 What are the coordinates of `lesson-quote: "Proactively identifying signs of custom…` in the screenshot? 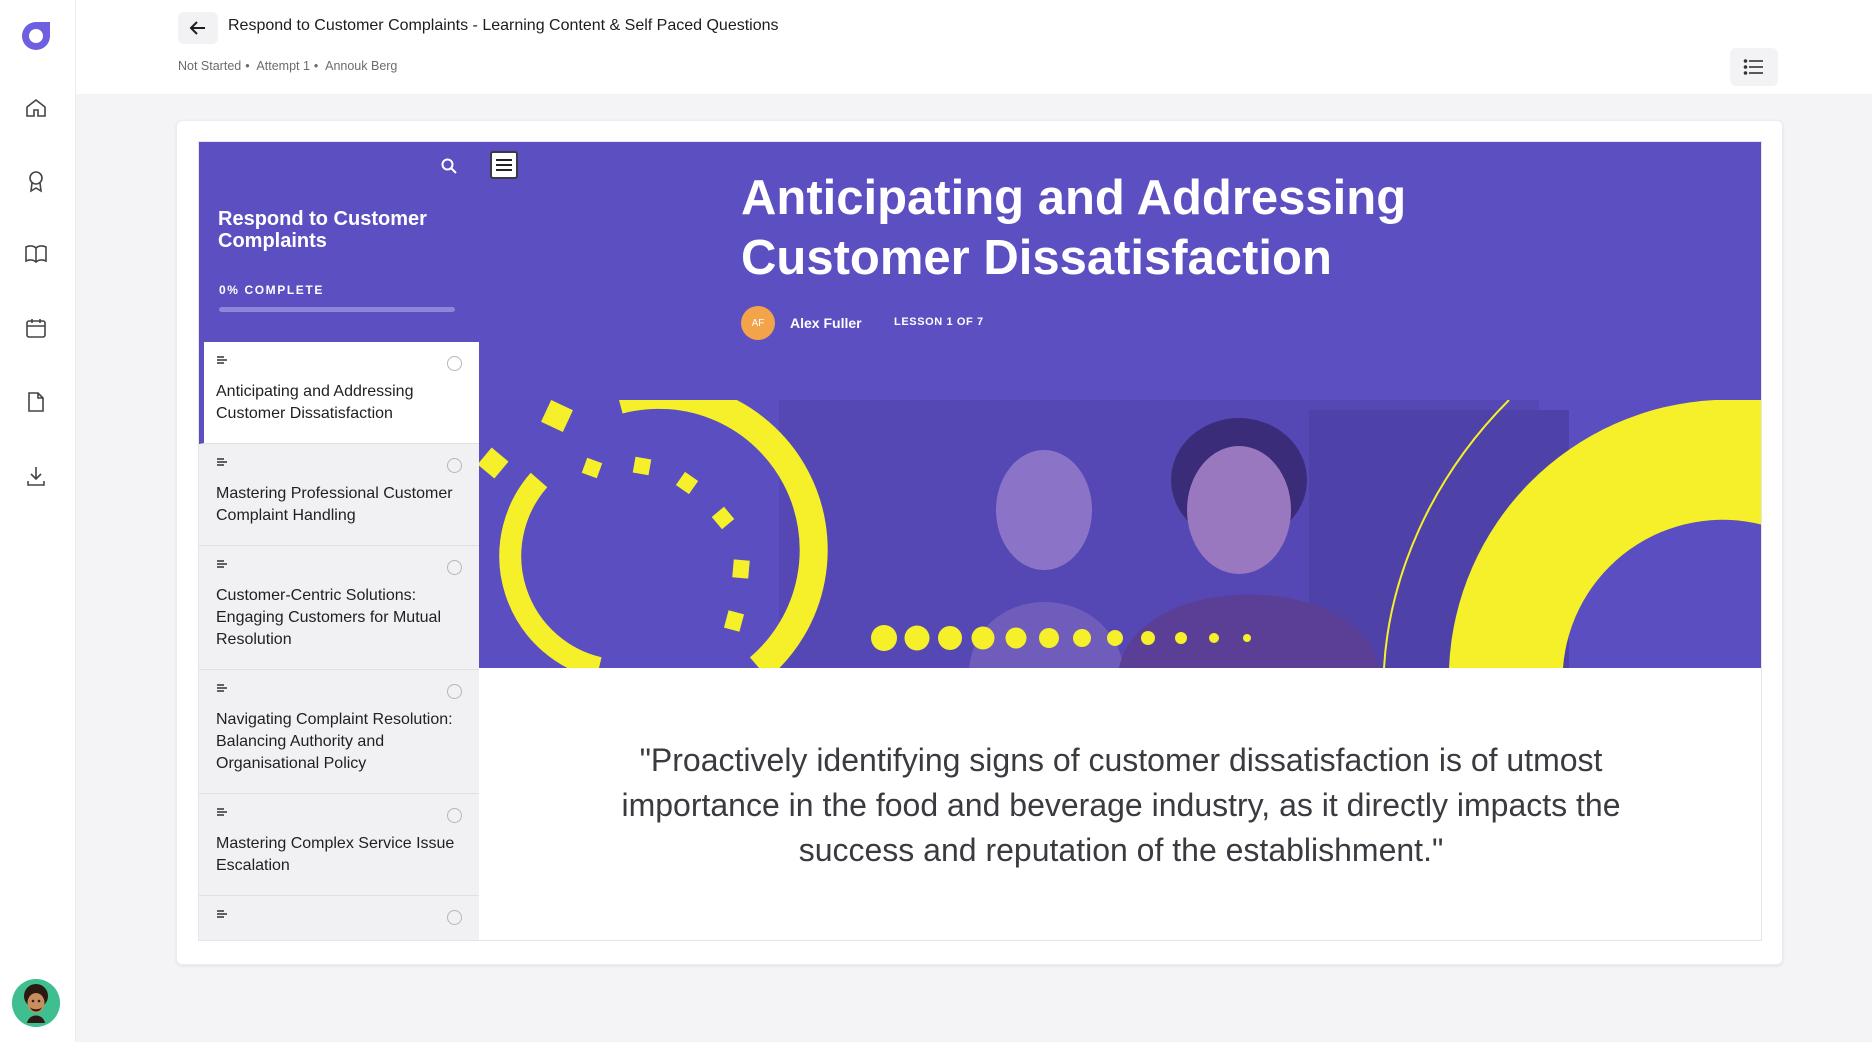 It's located at (1121, 805).